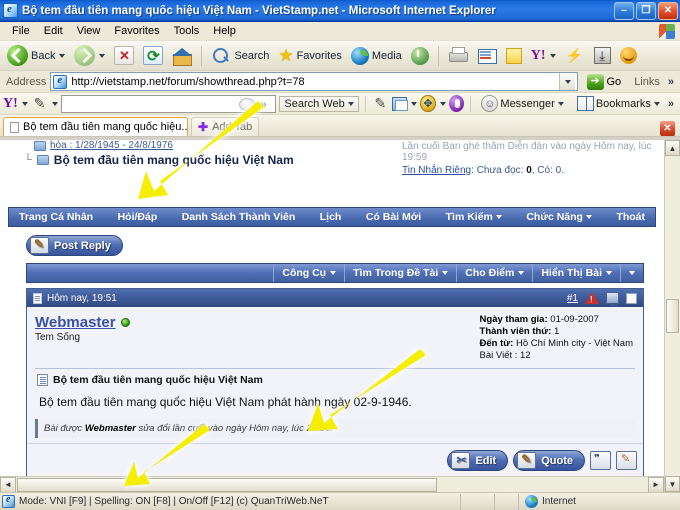  I want to click on online-status-icon, so click(125, 322).